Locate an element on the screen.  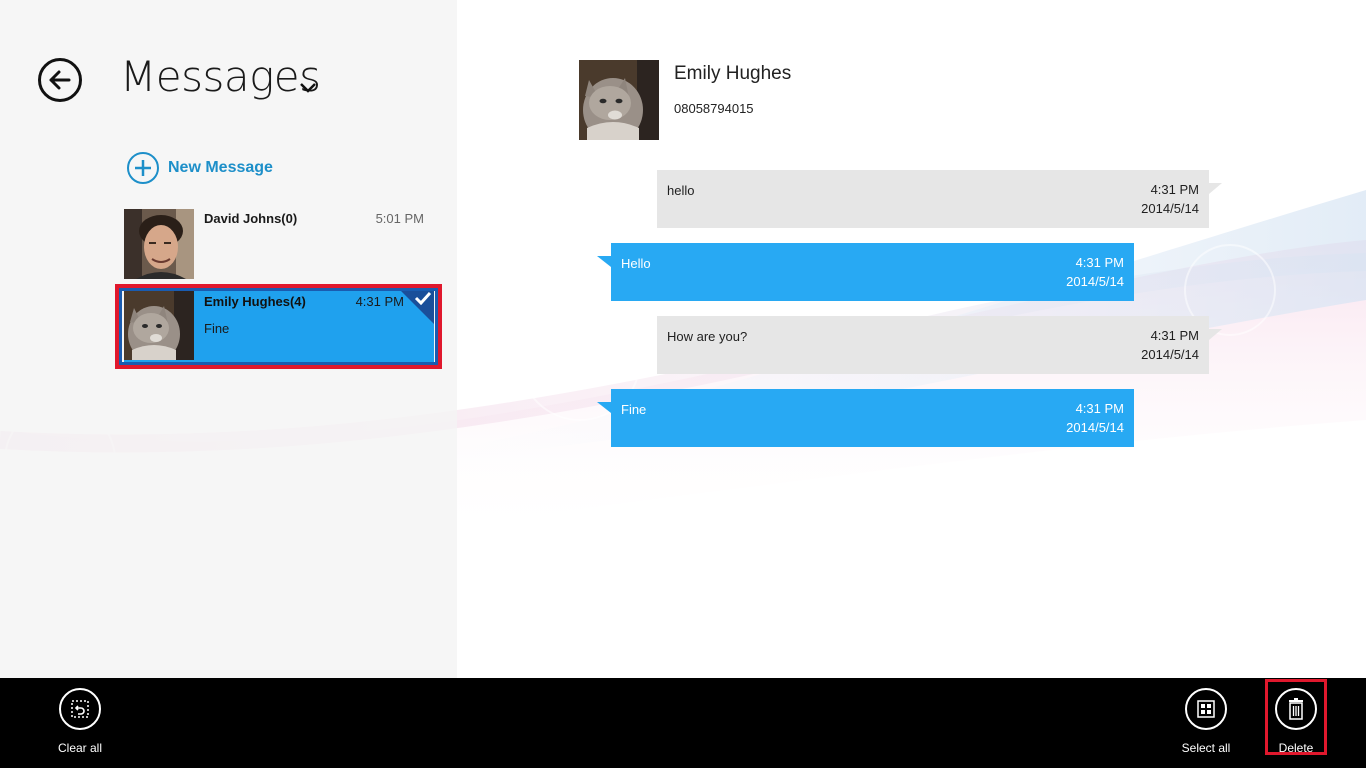
new-message-button: New Message is located at coordinates (200, 168).